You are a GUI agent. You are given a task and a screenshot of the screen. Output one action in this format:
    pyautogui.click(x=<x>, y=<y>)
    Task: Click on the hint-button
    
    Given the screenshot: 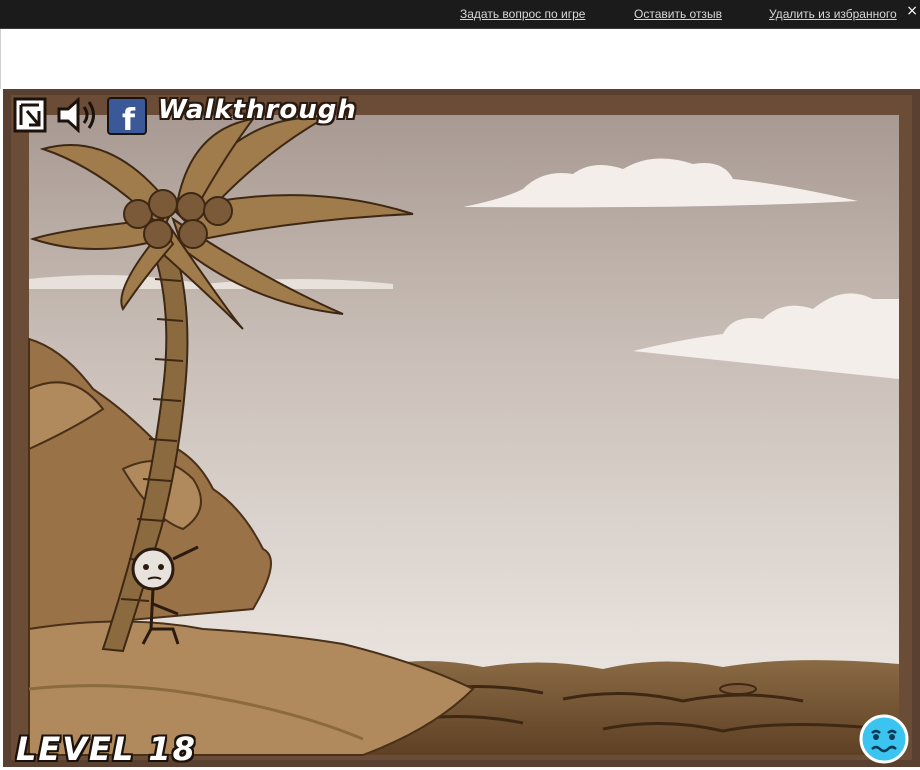 What is the action you would take?
    pyautogui.click(x=884, y=739)
    